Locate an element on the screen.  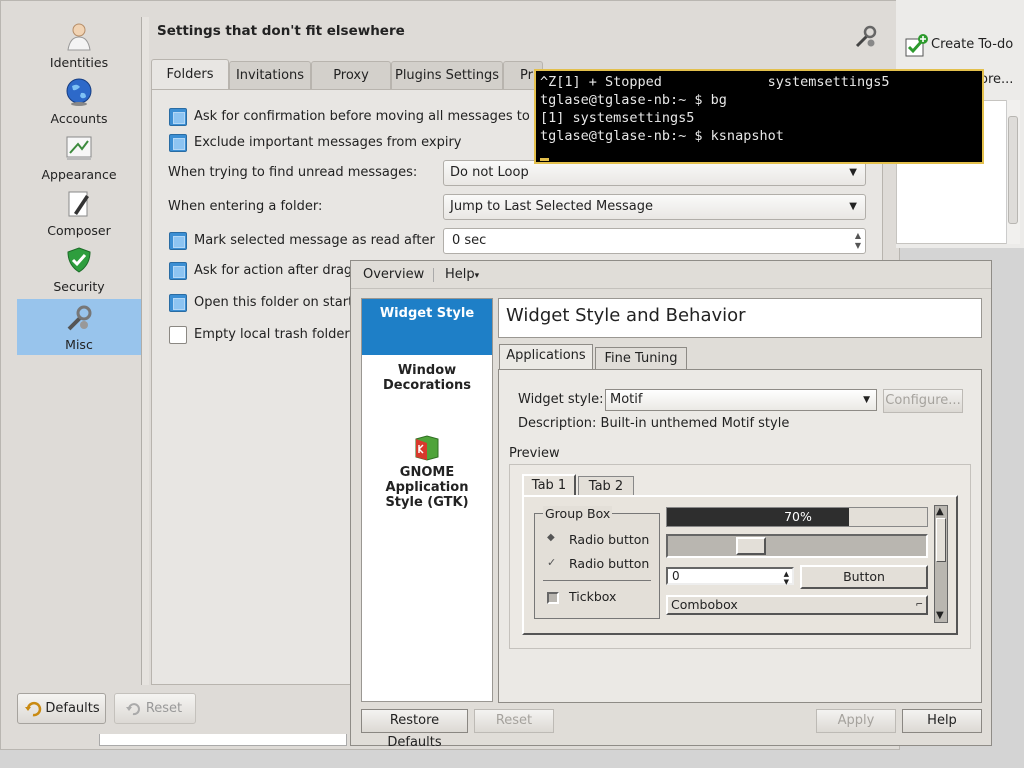
ask-confirm-checkbox is located at coordinates (178, 117).